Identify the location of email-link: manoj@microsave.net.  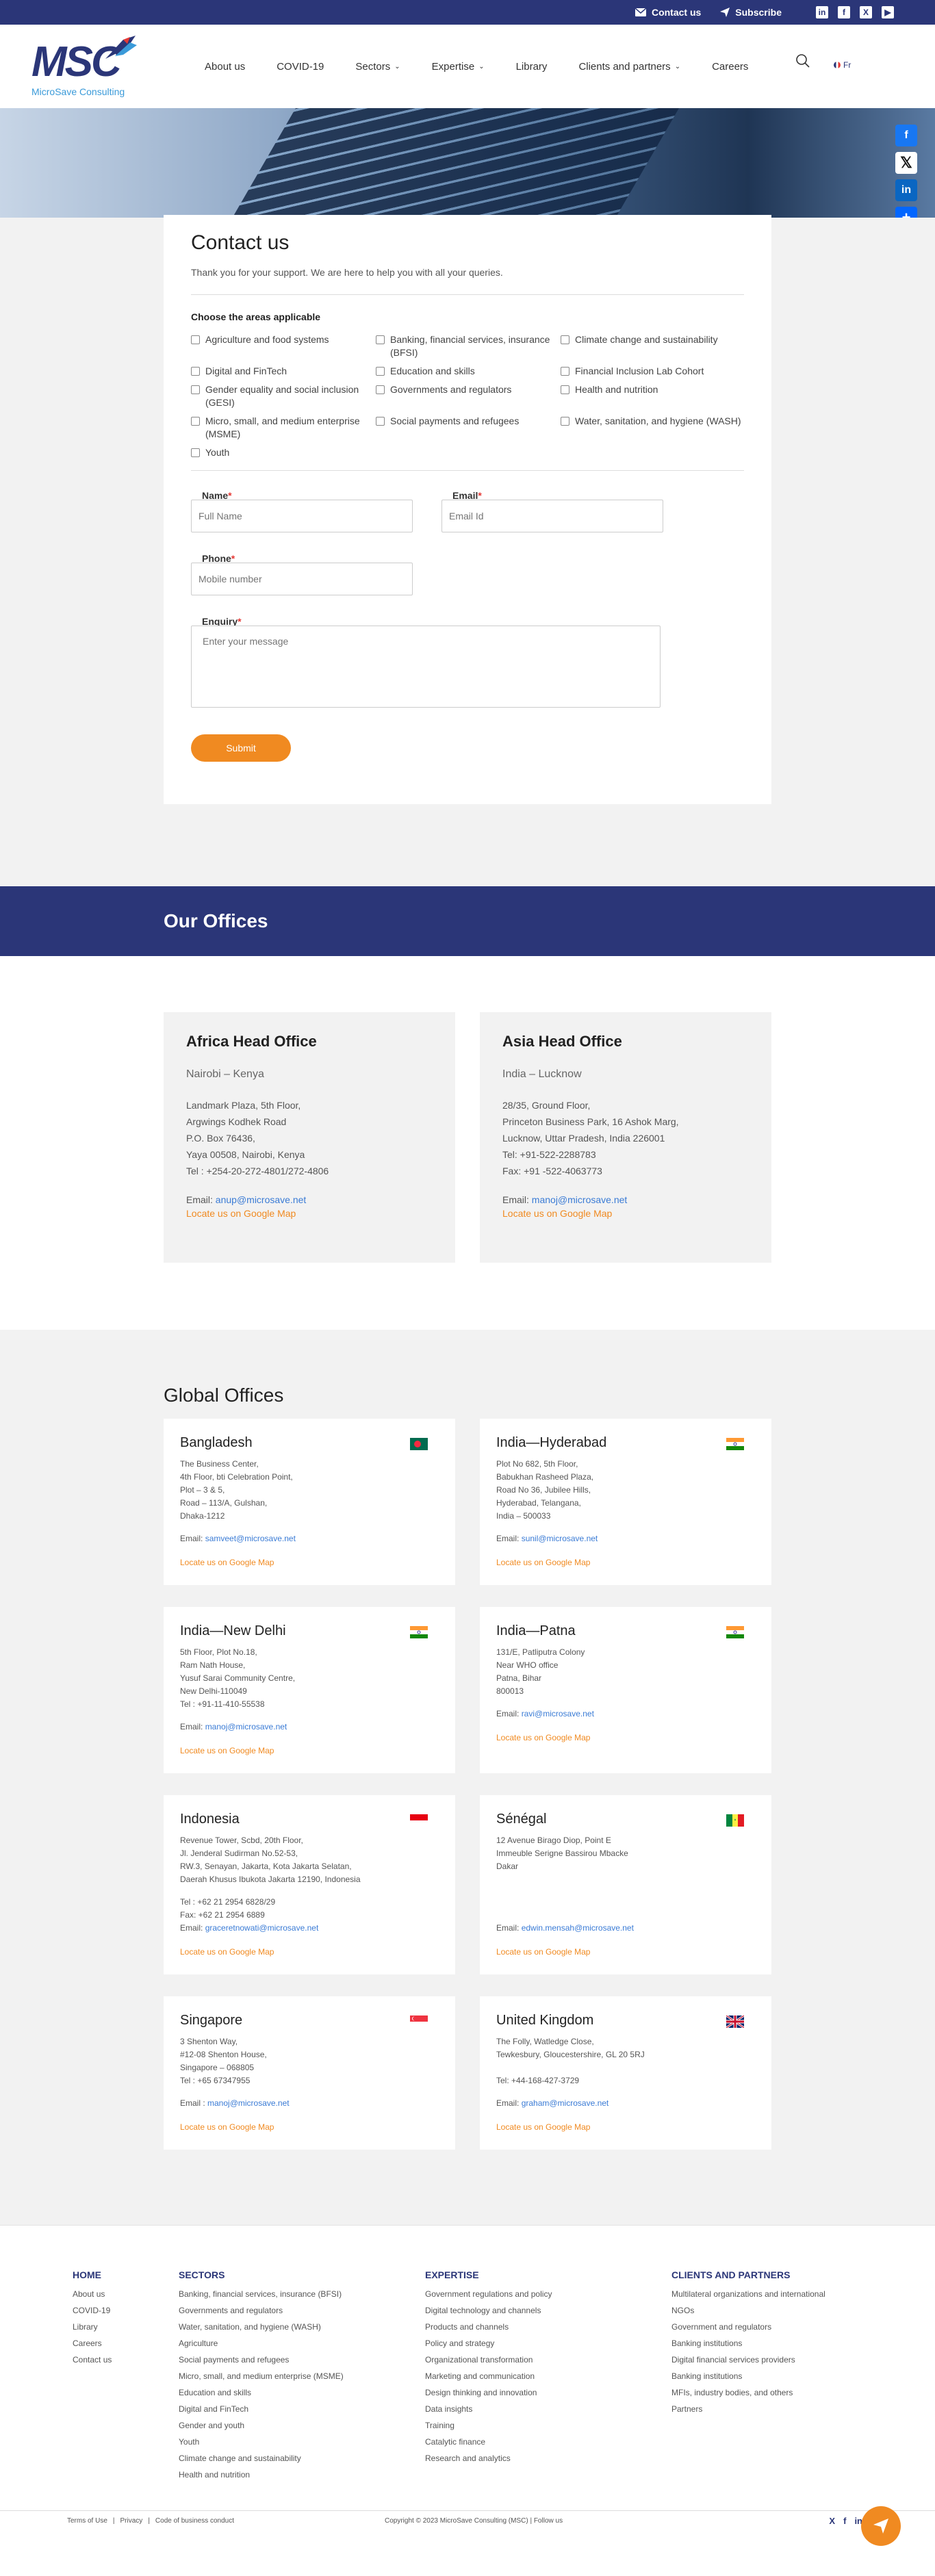
(248, 2103).